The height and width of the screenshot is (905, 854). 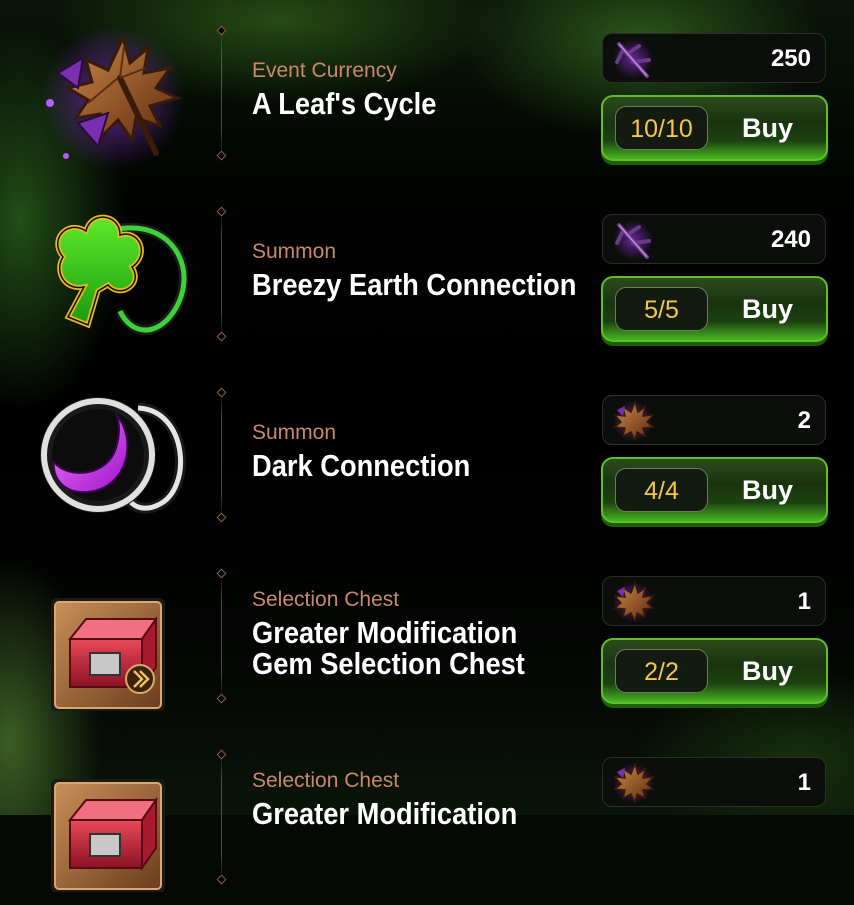 What do you see at coordinates (714, 58) in the screenshot?
I see `cost-panel: 250` at bounding box center [714, 58].